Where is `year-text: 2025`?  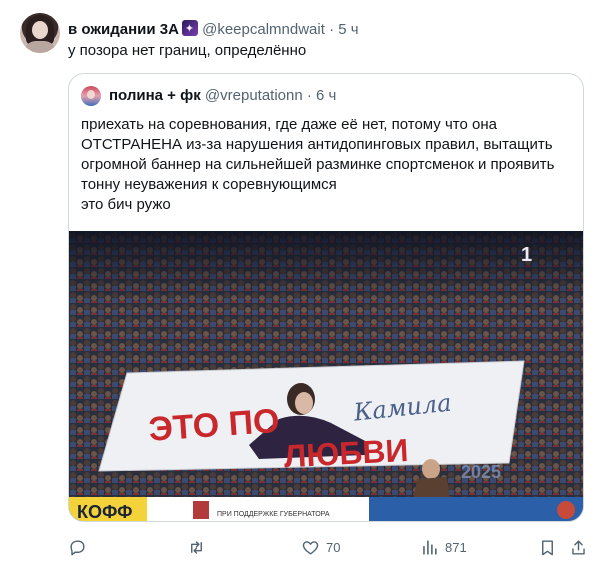
year-text: 2025 is located at coordinates (481, 472).